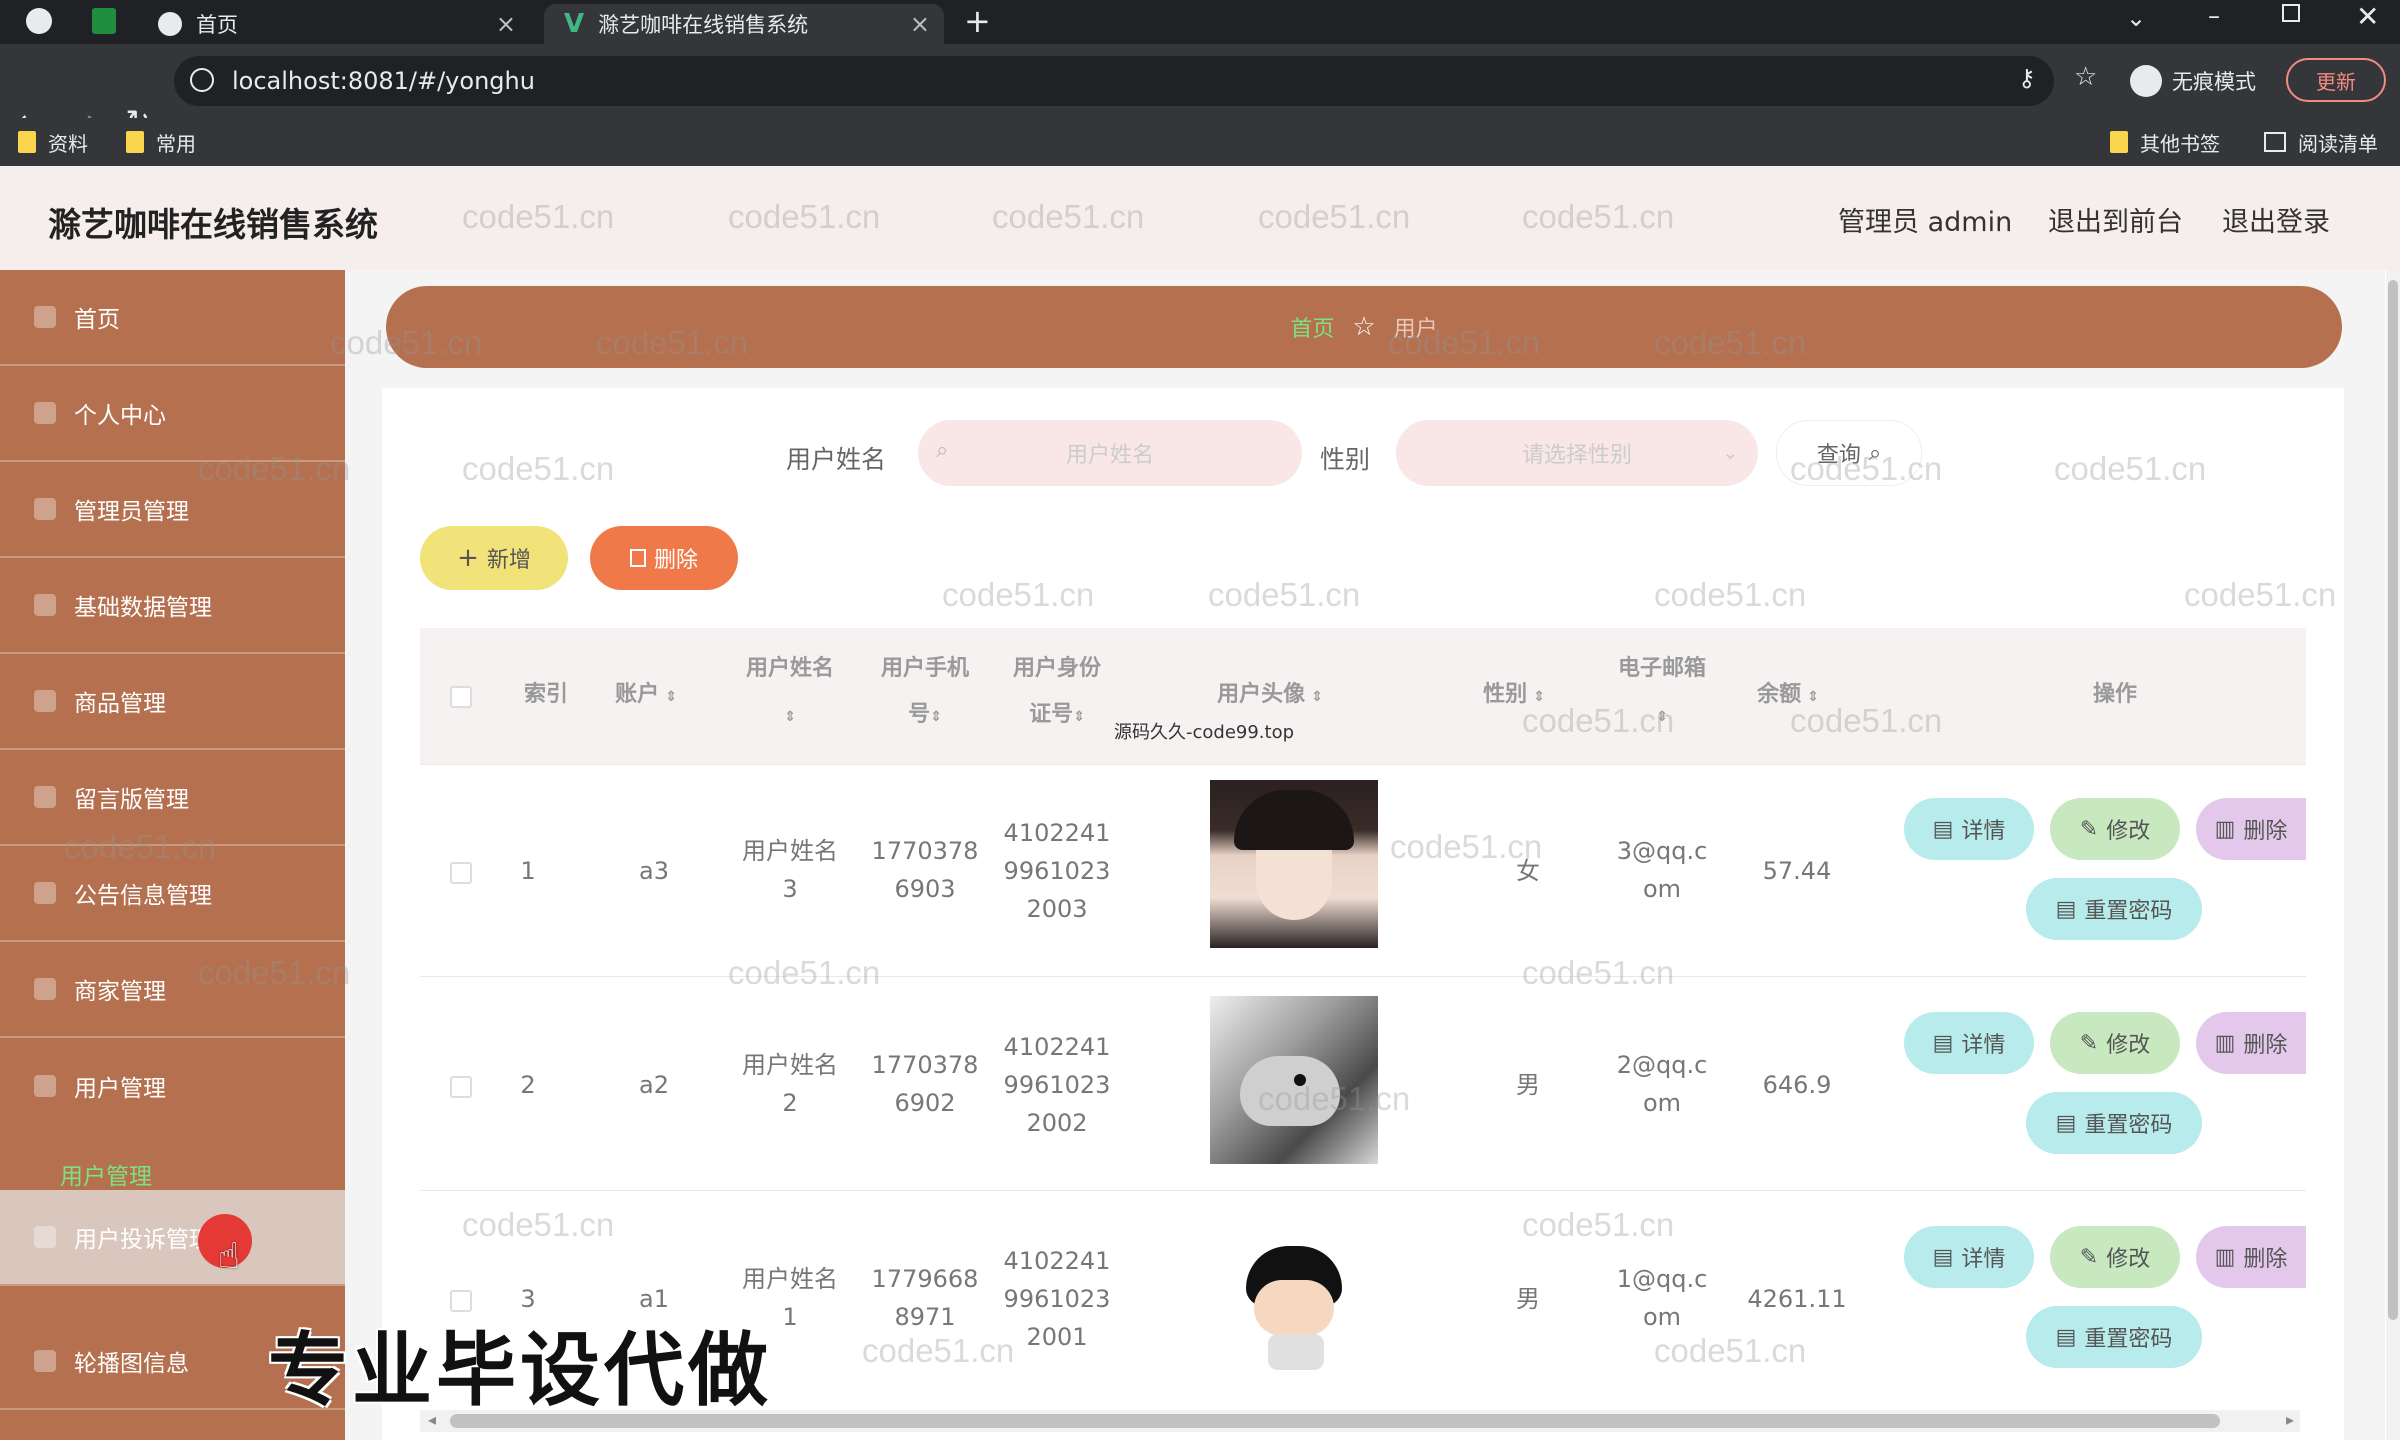  What do you see at coordinates (2225, 829) in the screenshot?
I see `trash-icon: ▥` at bounding box center [2225, 829].